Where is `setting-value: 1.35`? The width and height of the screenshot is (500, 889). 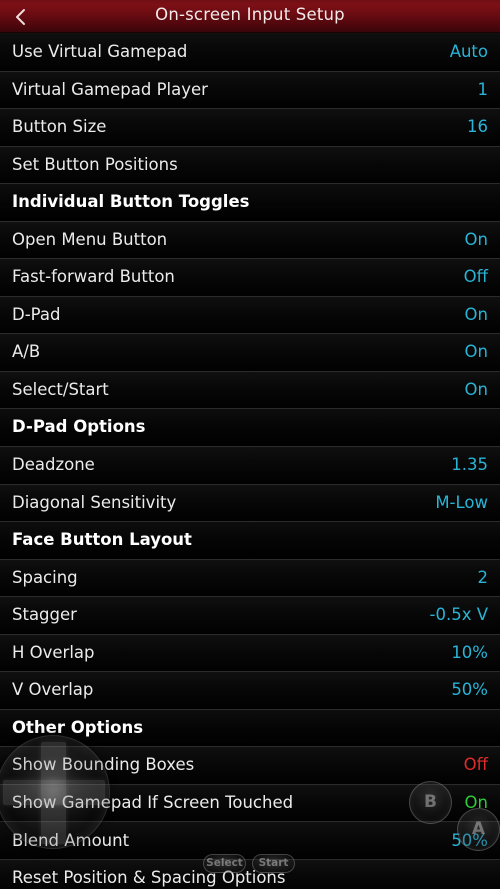
setting-value: 1.35 is located at coordinates (469, 465).